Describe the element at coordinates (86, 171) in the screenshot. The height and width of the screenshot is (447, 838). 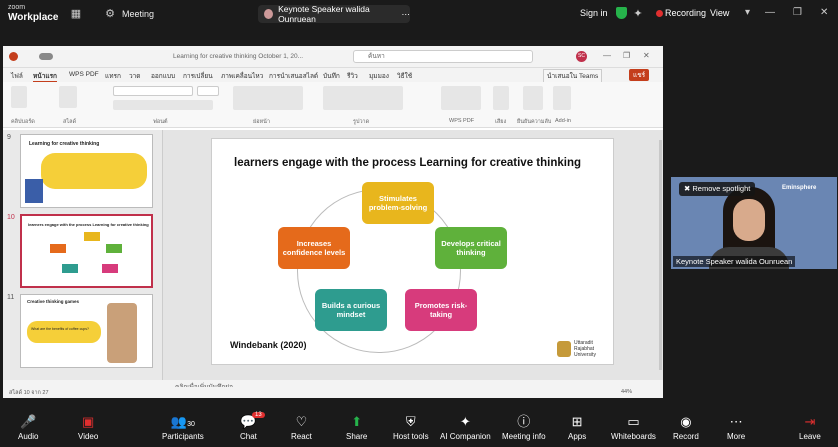
I see `slide-thumbnail-9: Learning for creative thinking` at that location.